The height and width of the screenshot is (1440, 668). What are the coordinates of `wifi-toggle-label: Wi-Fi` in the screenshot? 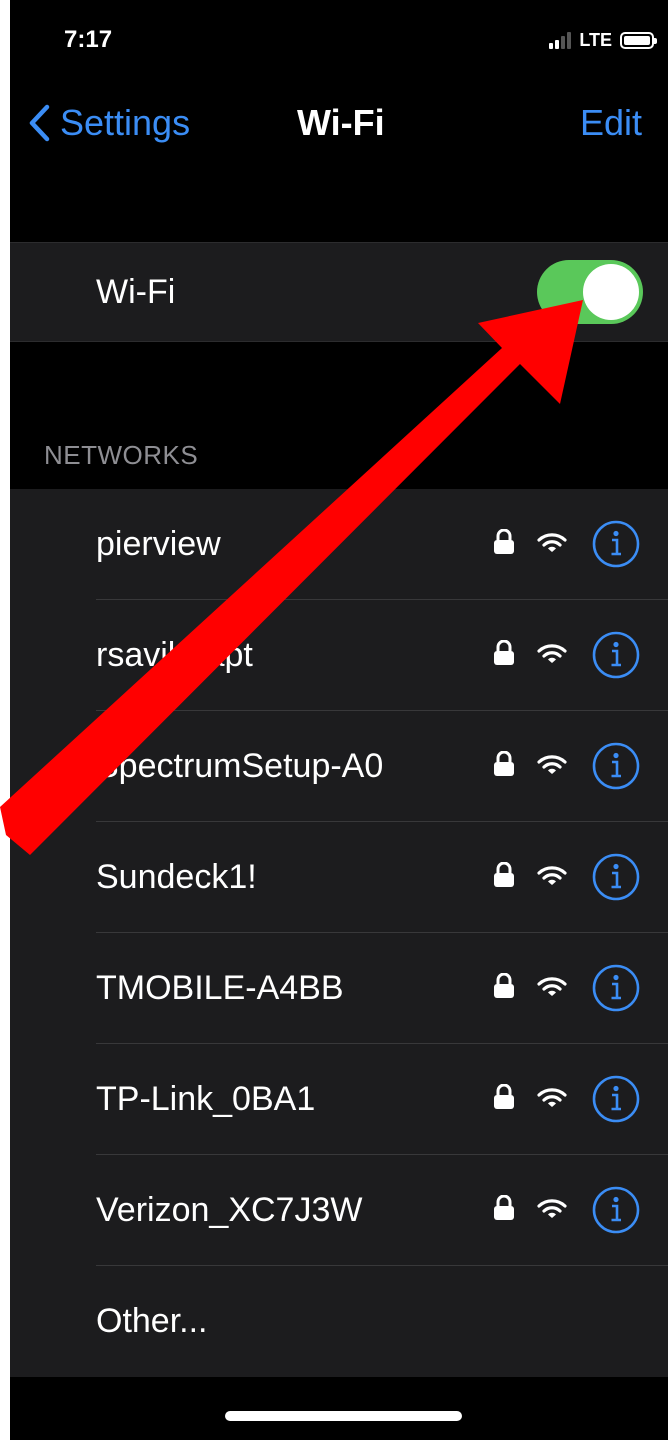 It's located at (136, 292).